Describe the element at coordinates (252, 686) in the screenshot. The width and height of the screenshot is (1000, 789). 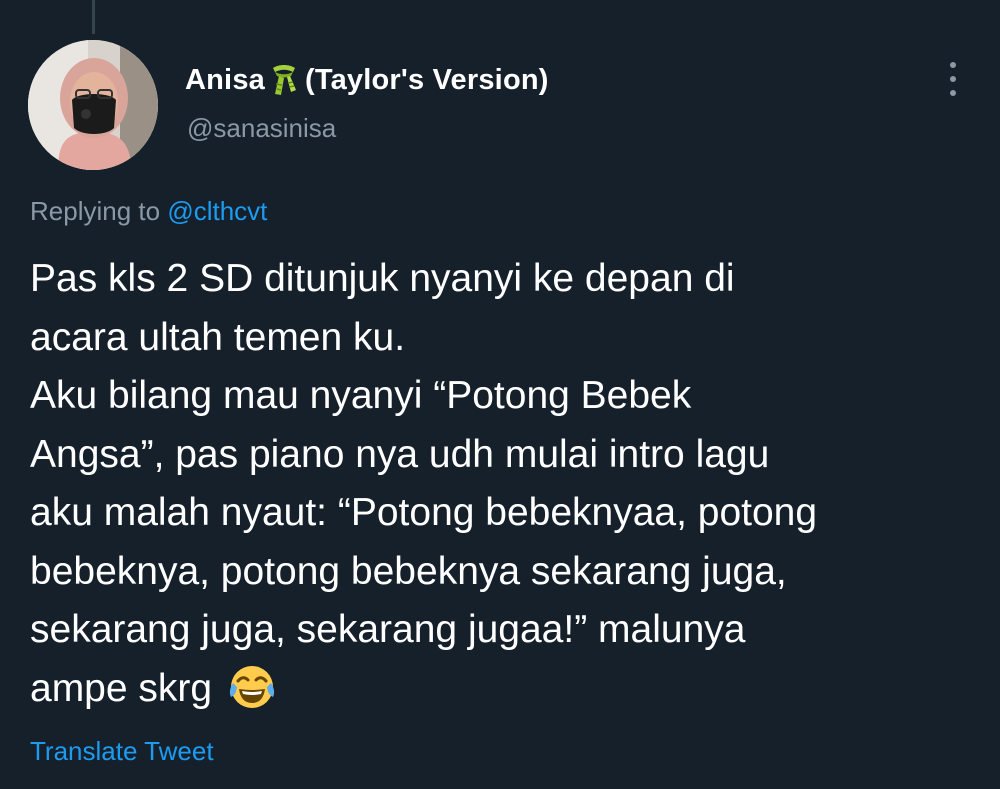
I see `face-with-tears-of-joy-icon` at that location.